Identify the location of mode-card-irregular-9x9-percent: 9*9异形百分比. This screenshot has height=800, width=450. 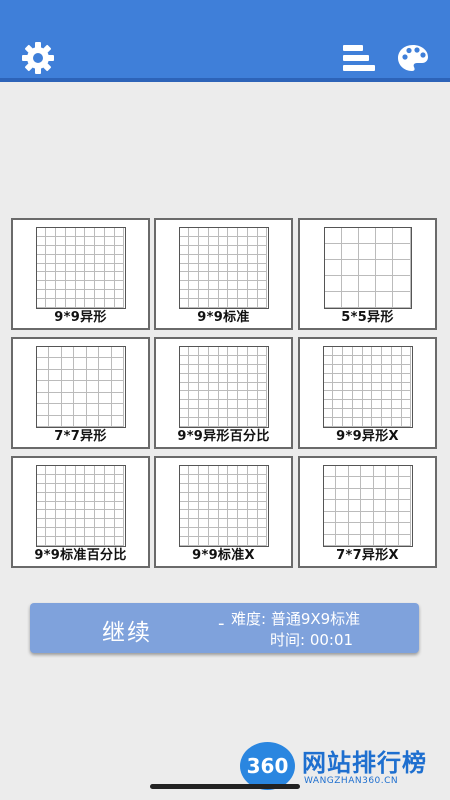
(223, 393).